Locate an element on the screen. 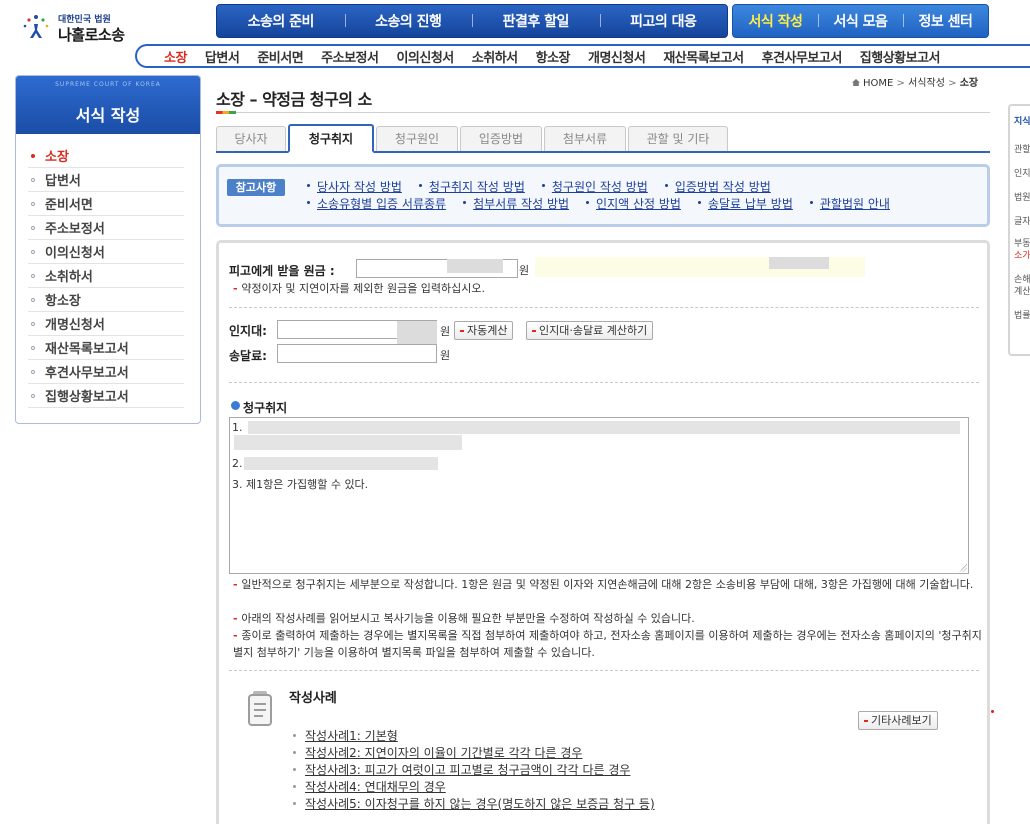  dashed-divider is located at coordinates (604, 307).